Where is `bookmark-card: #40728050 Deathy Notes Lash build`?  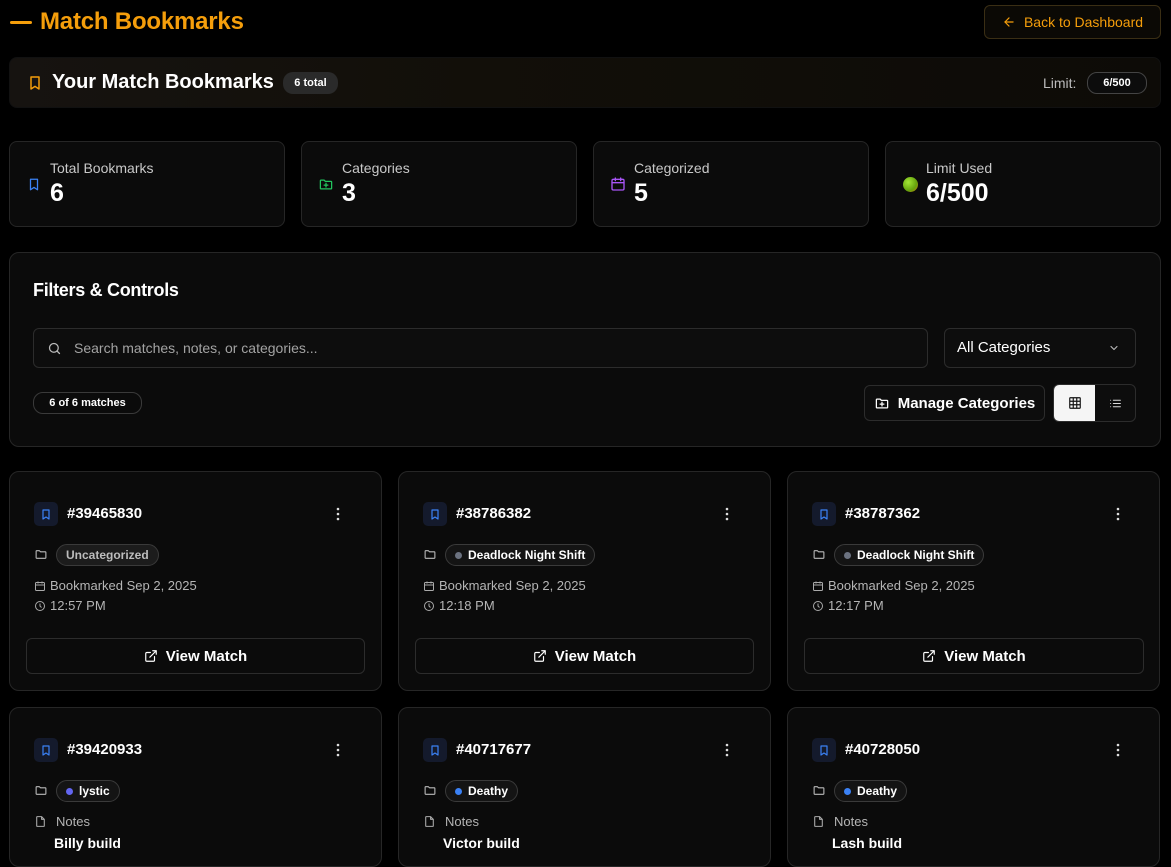
bookmark-card: #40728050 Deathy Notes Lash build is located at coordinates (973, 787).